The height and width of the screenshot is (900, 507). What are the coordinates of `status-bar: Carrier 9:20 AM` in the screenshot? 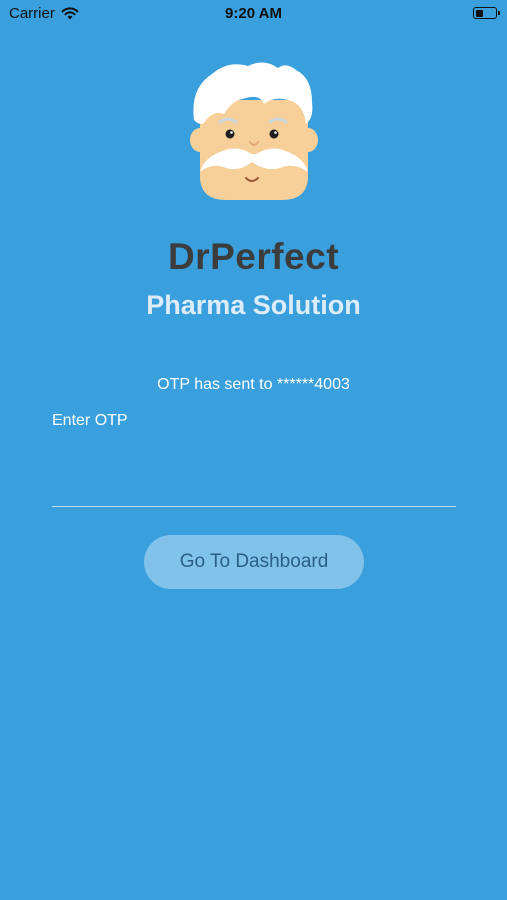 It's located at (253, 14).